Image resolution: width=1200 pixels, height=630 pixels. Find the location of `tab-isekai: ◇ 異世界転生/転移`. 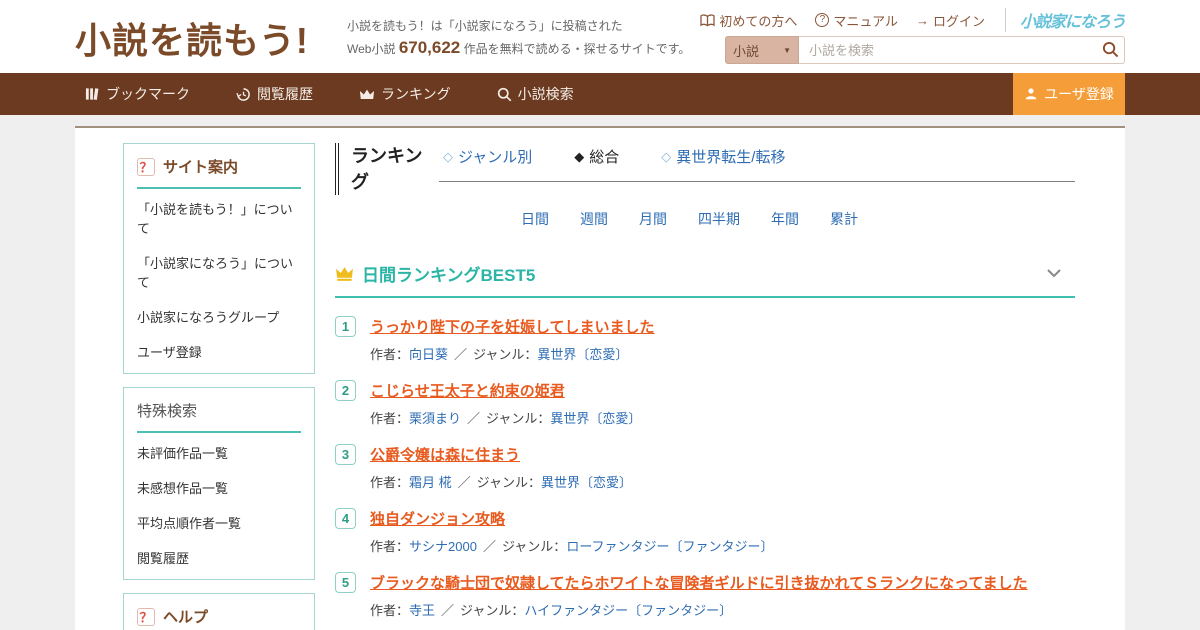

tab-isekai: ◇ 異世界転生/転移 is located at coordinates (723, 156).